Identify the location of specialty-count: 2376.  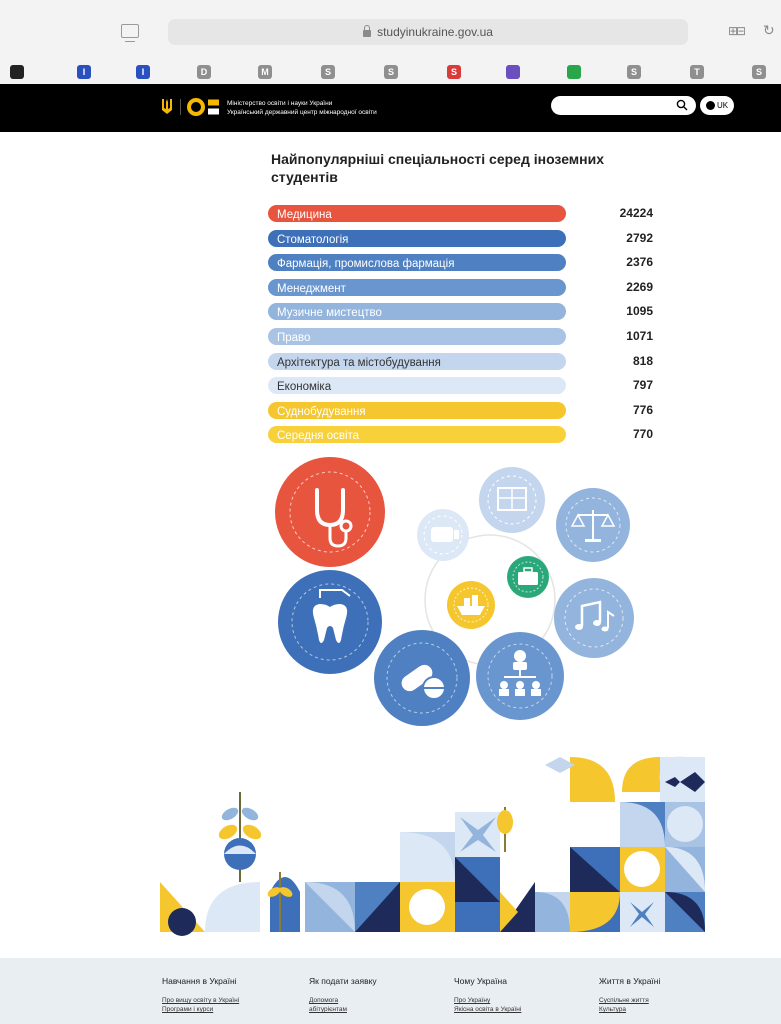
(639, 262).